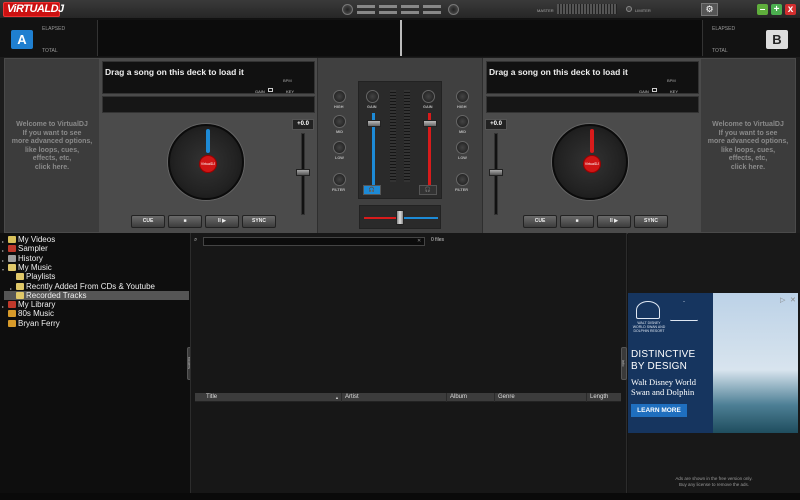 This screenshot has height=500, width=800. I want to click on deck-b-title: Drag a song on this deck to load it, so click(558, 72).